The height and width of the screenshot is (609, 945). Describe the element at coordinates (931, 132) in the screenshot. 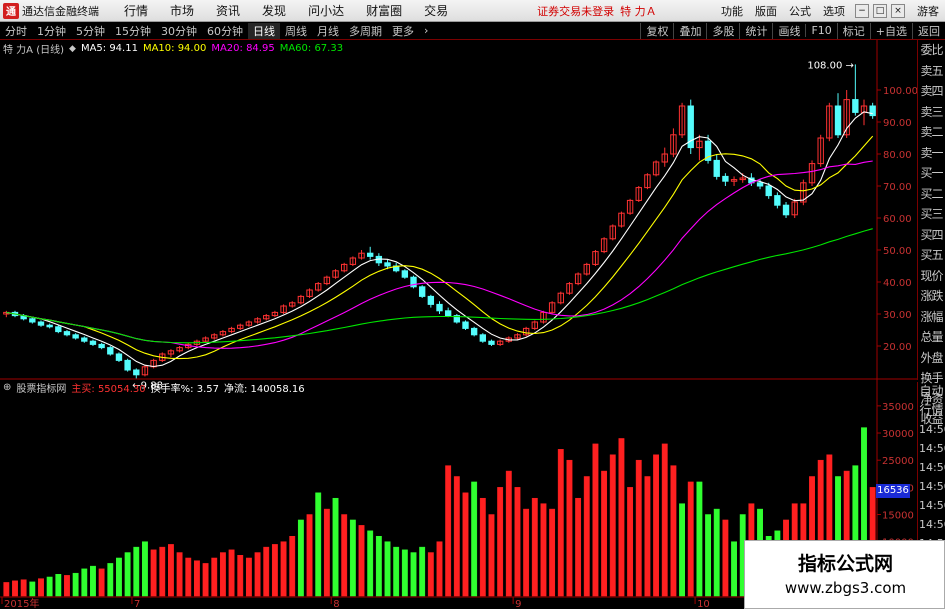

I see `quote-field-label: 卖二` at that location.